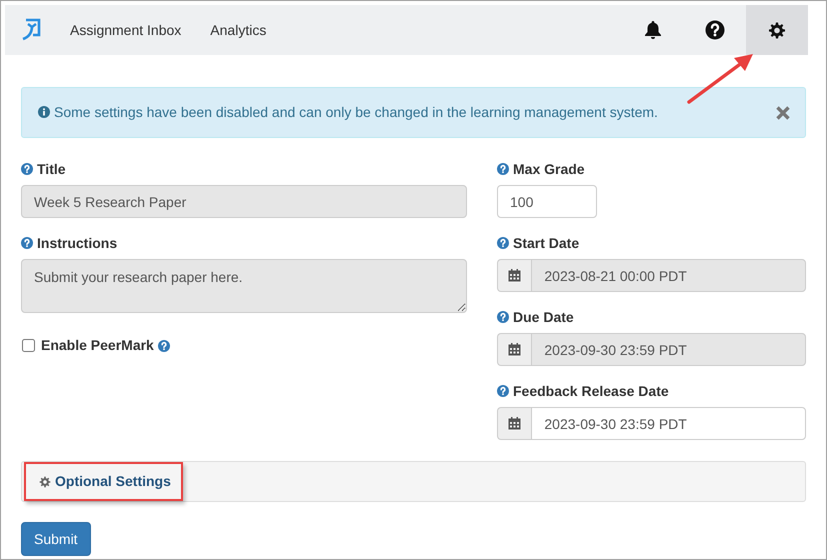 The image size is (827, 560). What do you see at coordinates (356, 112) in the screenshot?
I see `alert-text: Some settings have been disabled and can only be changed in the learning management system.` at bounding box center [356, 112].